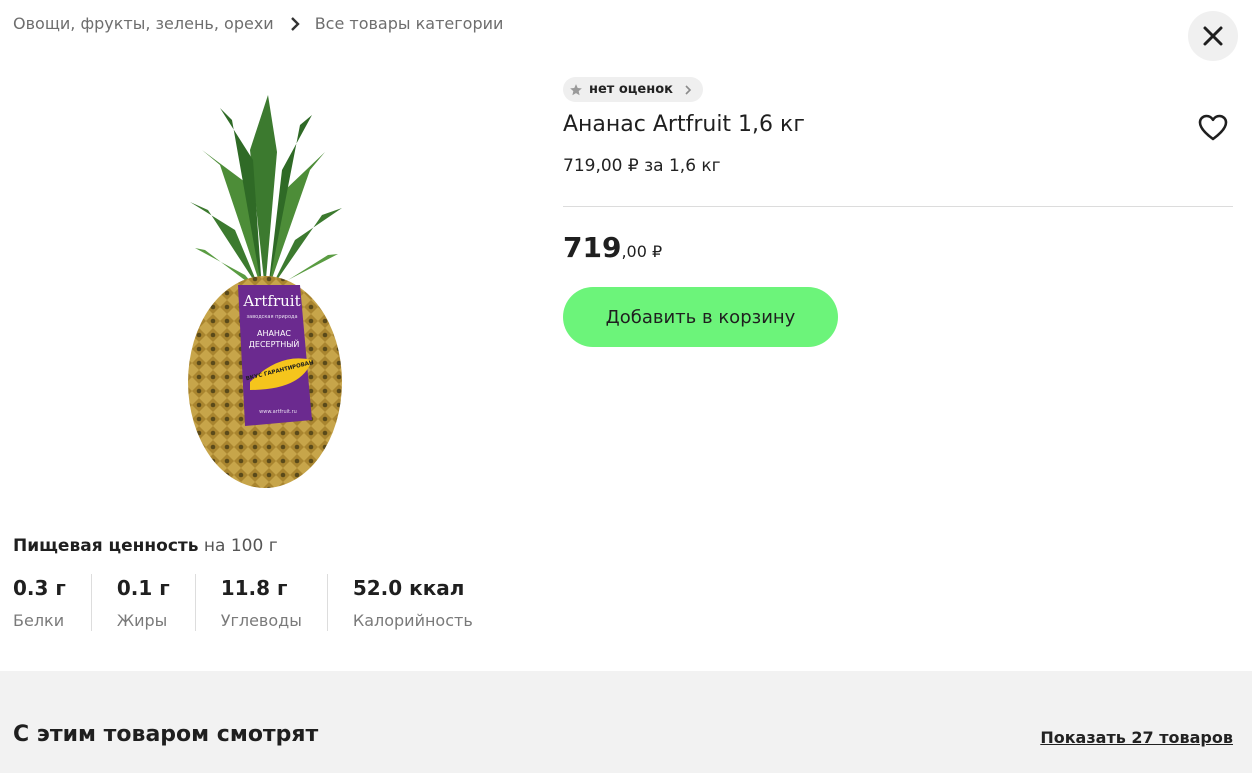 This screenshot has height=773, width=1252. Describe the element at coordinates (1136, 737) in the screenshot. I see `show-all-link: Показать 27 товаров` at that location.